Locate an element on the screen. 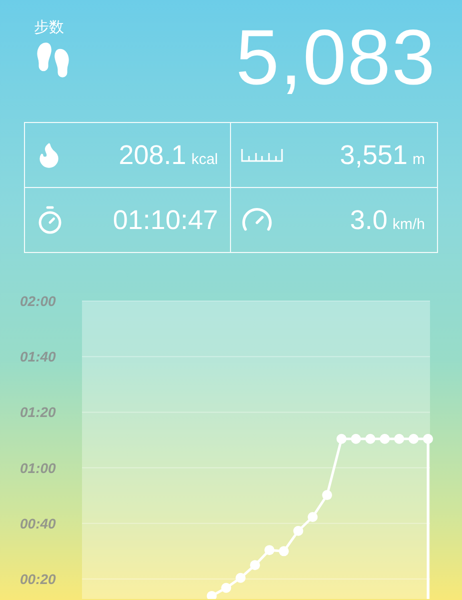  axis-label: 00:20 is located at coordinates (38, 578).